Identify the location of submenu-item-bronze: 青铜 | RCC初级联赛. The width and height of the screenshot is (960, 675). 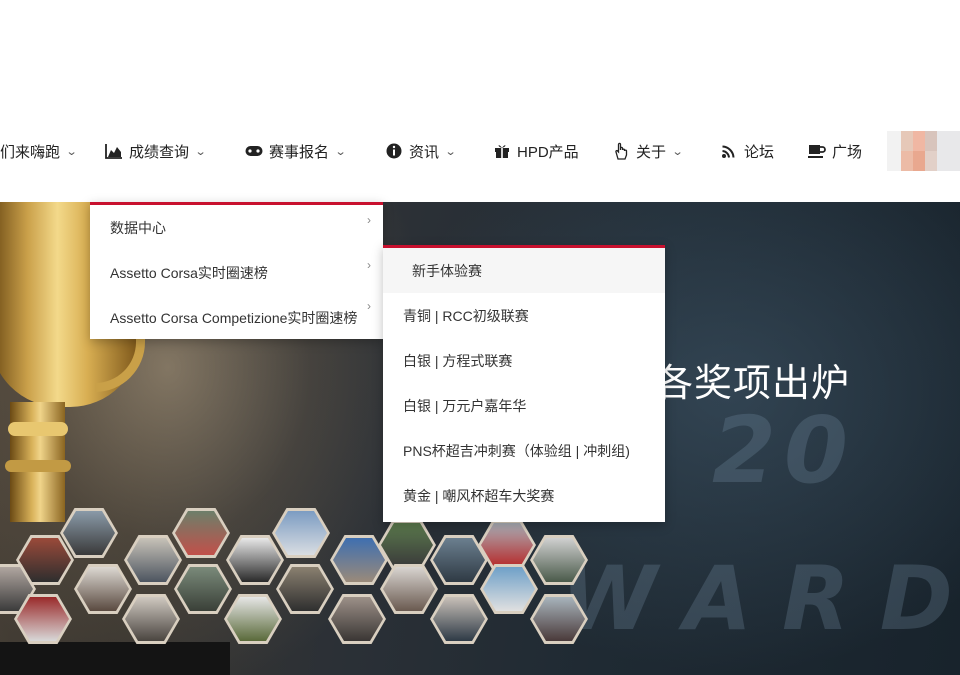
(524, 315).